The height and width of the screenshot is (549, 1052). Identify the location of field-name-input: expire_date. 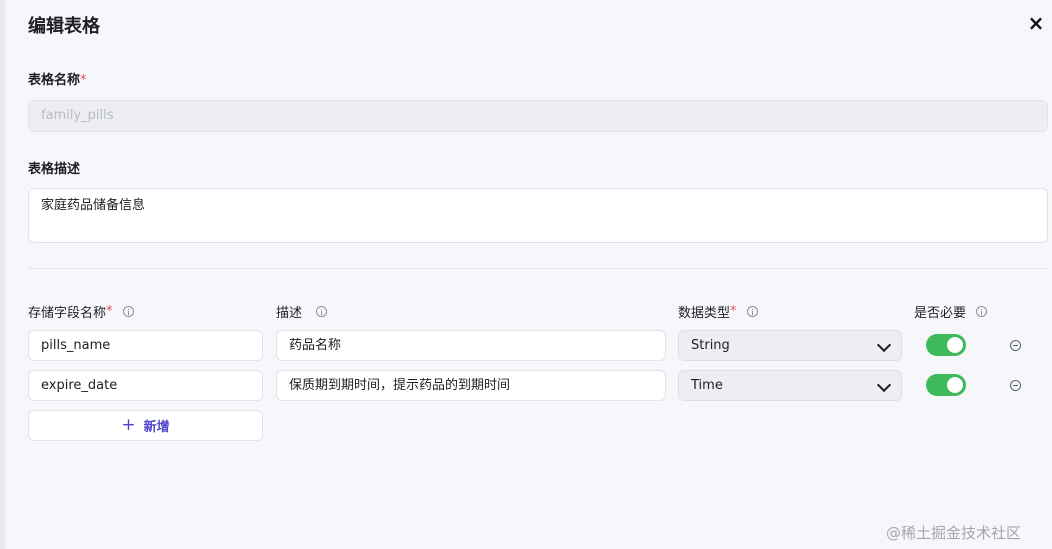
(145, 385).